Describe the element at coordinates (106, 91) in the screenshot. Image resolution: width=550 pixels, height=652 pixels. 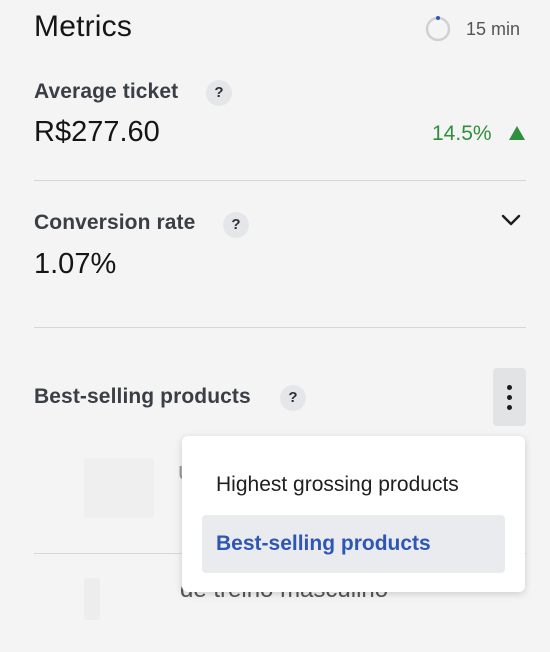
I see `average-ticket-label: Average ticket` at that location.